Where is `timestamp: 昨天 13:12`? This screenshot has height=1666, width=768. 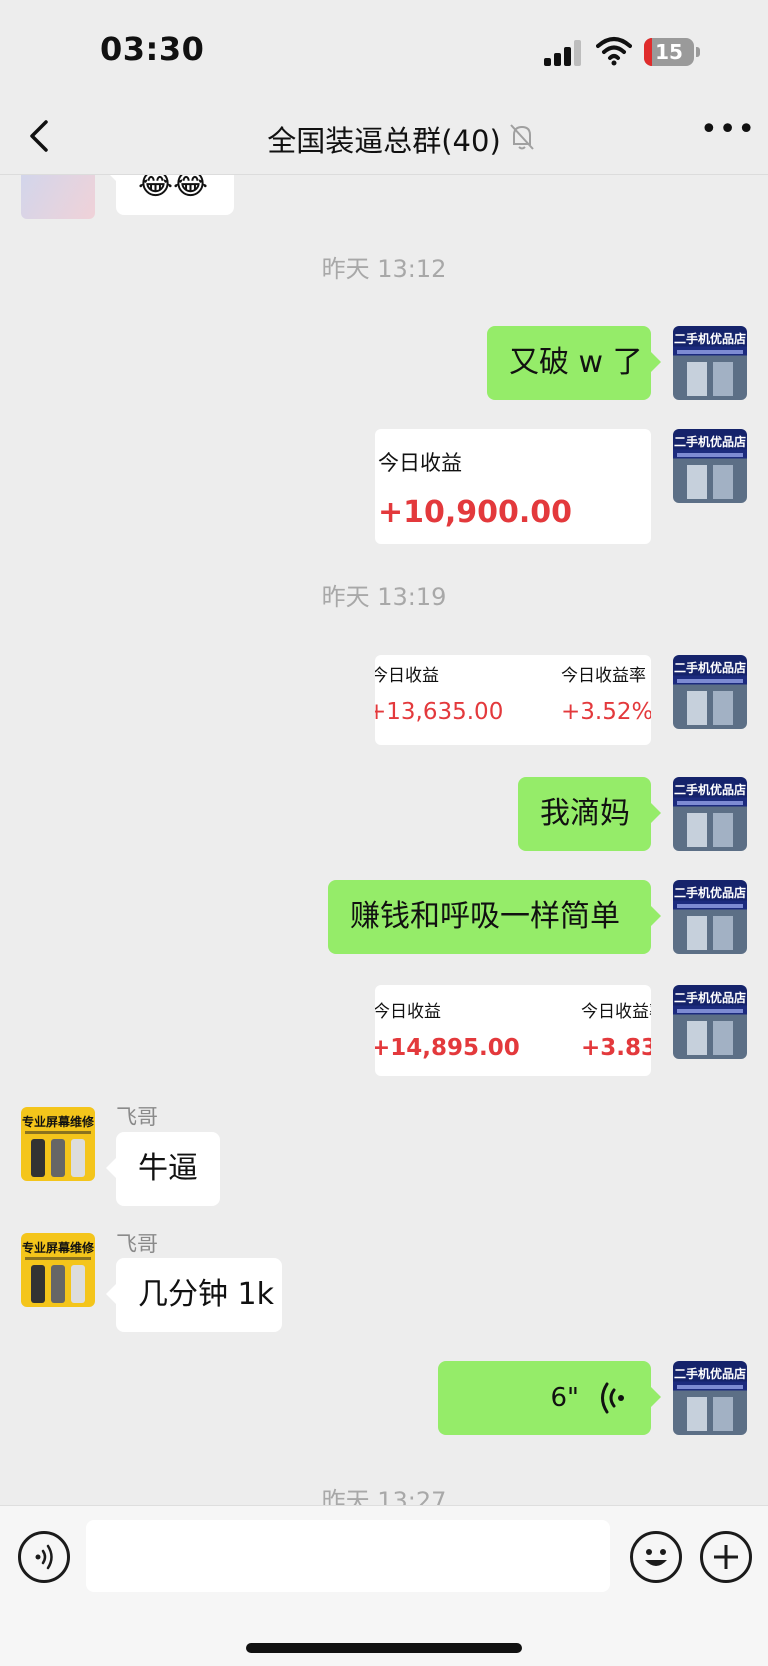 timestamp: 昨天 13:12 is located at coordinates (384, 269).